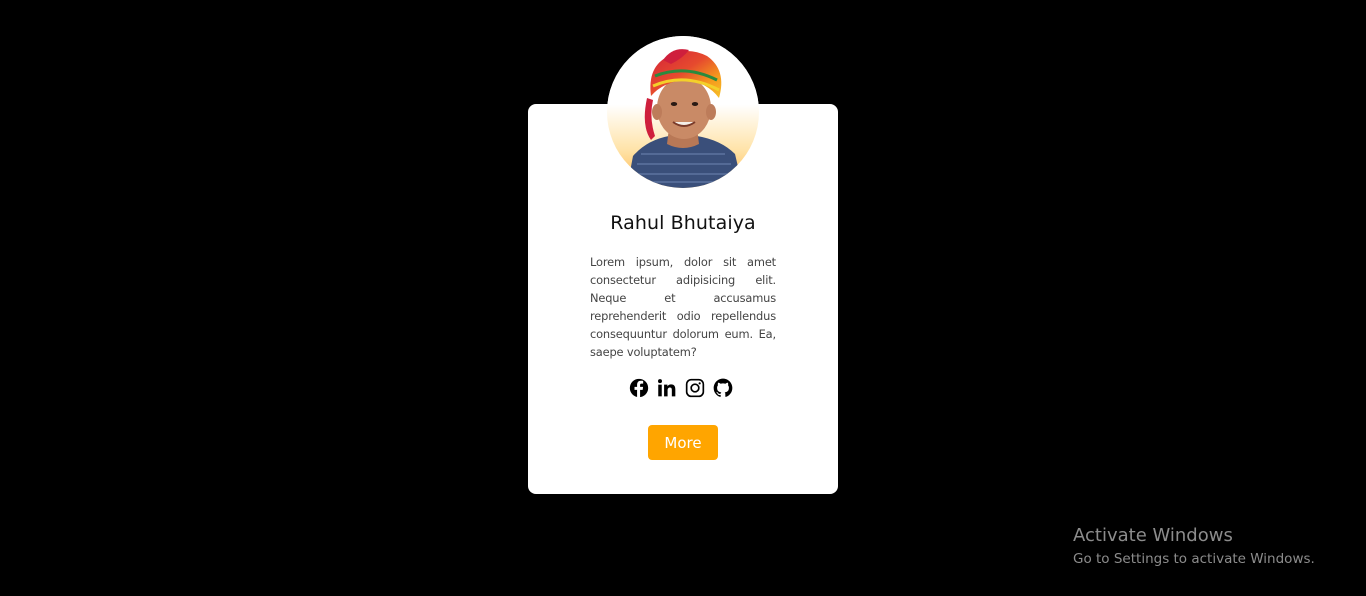 This screenshot has width=1366, height=596. What do you see at coordinates (683, 442) in the screenshot?
I see `more-button: More` at bounding box center [683, 442].